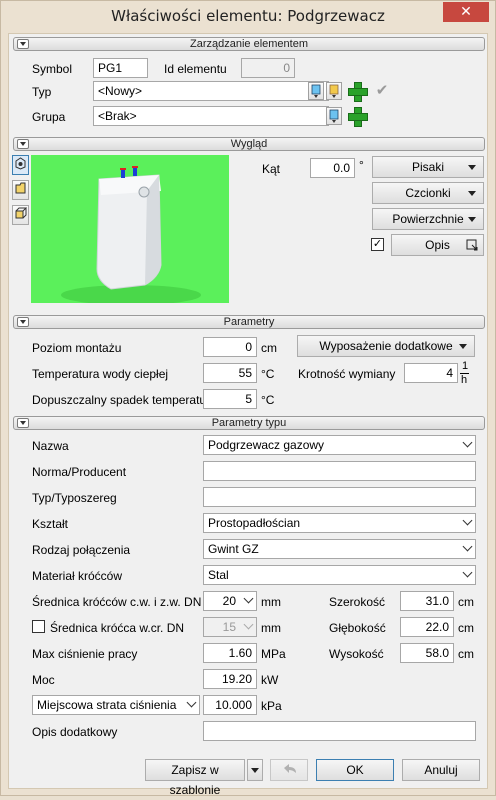 This screenshot has height=800, width=496. Describe the element at coordinates (249, 322) in the screenshot. I see `section-parameters-header: Parametry` at that location.